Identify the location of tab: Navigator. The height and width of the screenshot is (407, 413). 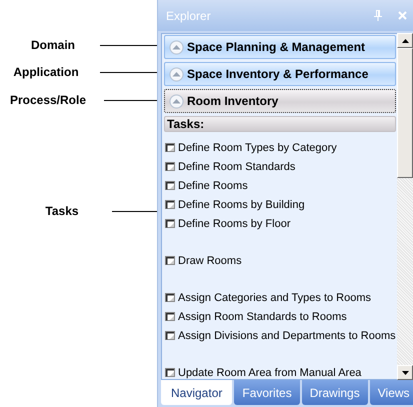
(196, 392).